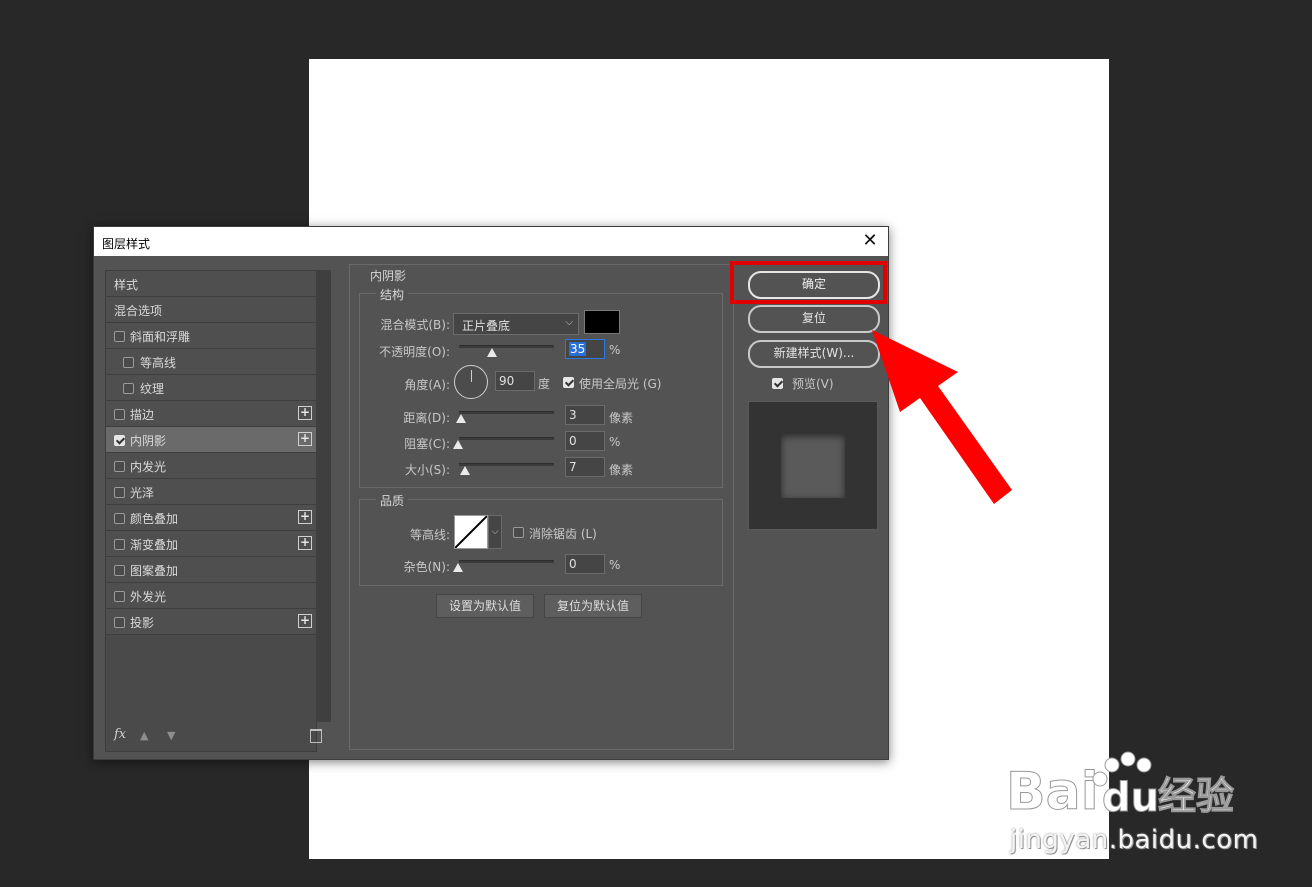 Image resolution: width=1312 pixels, height=887 pixels. I want to click on blend-mode-value: 正片叠底, so click(486, 326).